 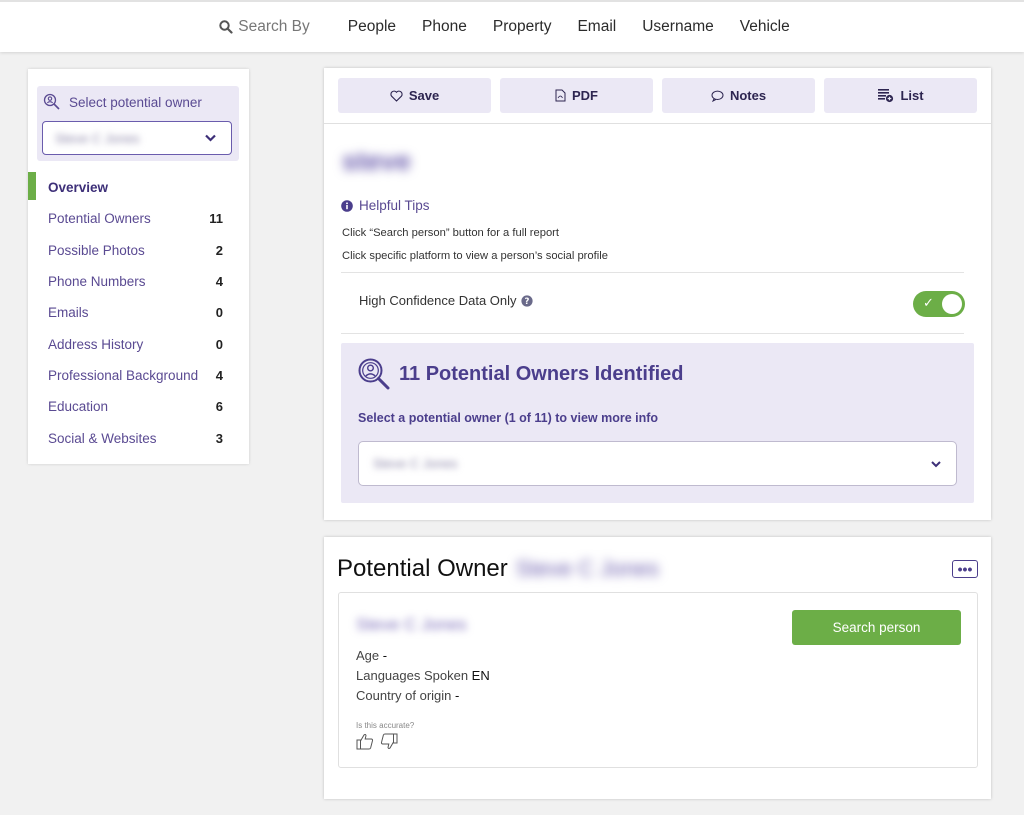 I want to click on sidebar-item-count: 6, so click(x=219, y=407).